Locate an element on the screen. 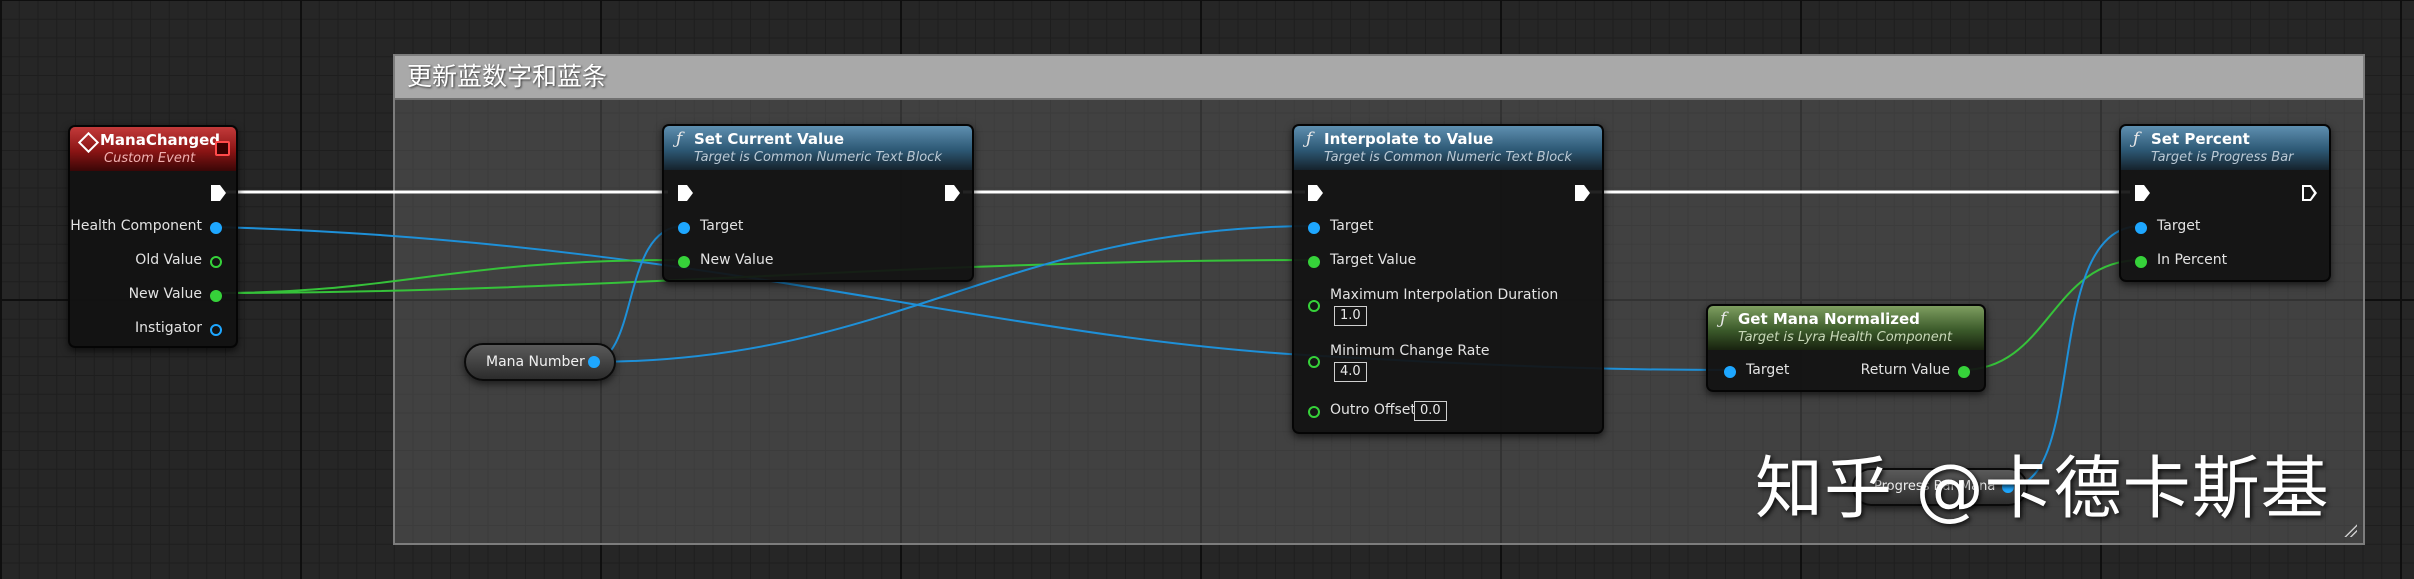 The height and width of the screenshot is (579, 2414). new-value-pin is located at coordinates (216, 296).